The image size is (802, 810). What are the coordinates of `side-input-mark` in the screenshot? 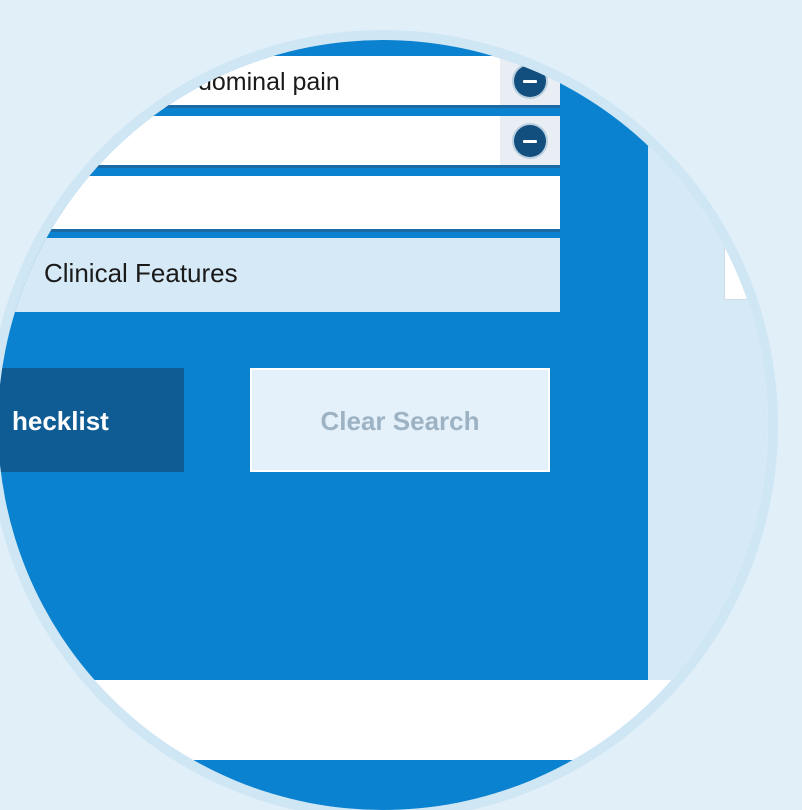 It's located at (752, 260).